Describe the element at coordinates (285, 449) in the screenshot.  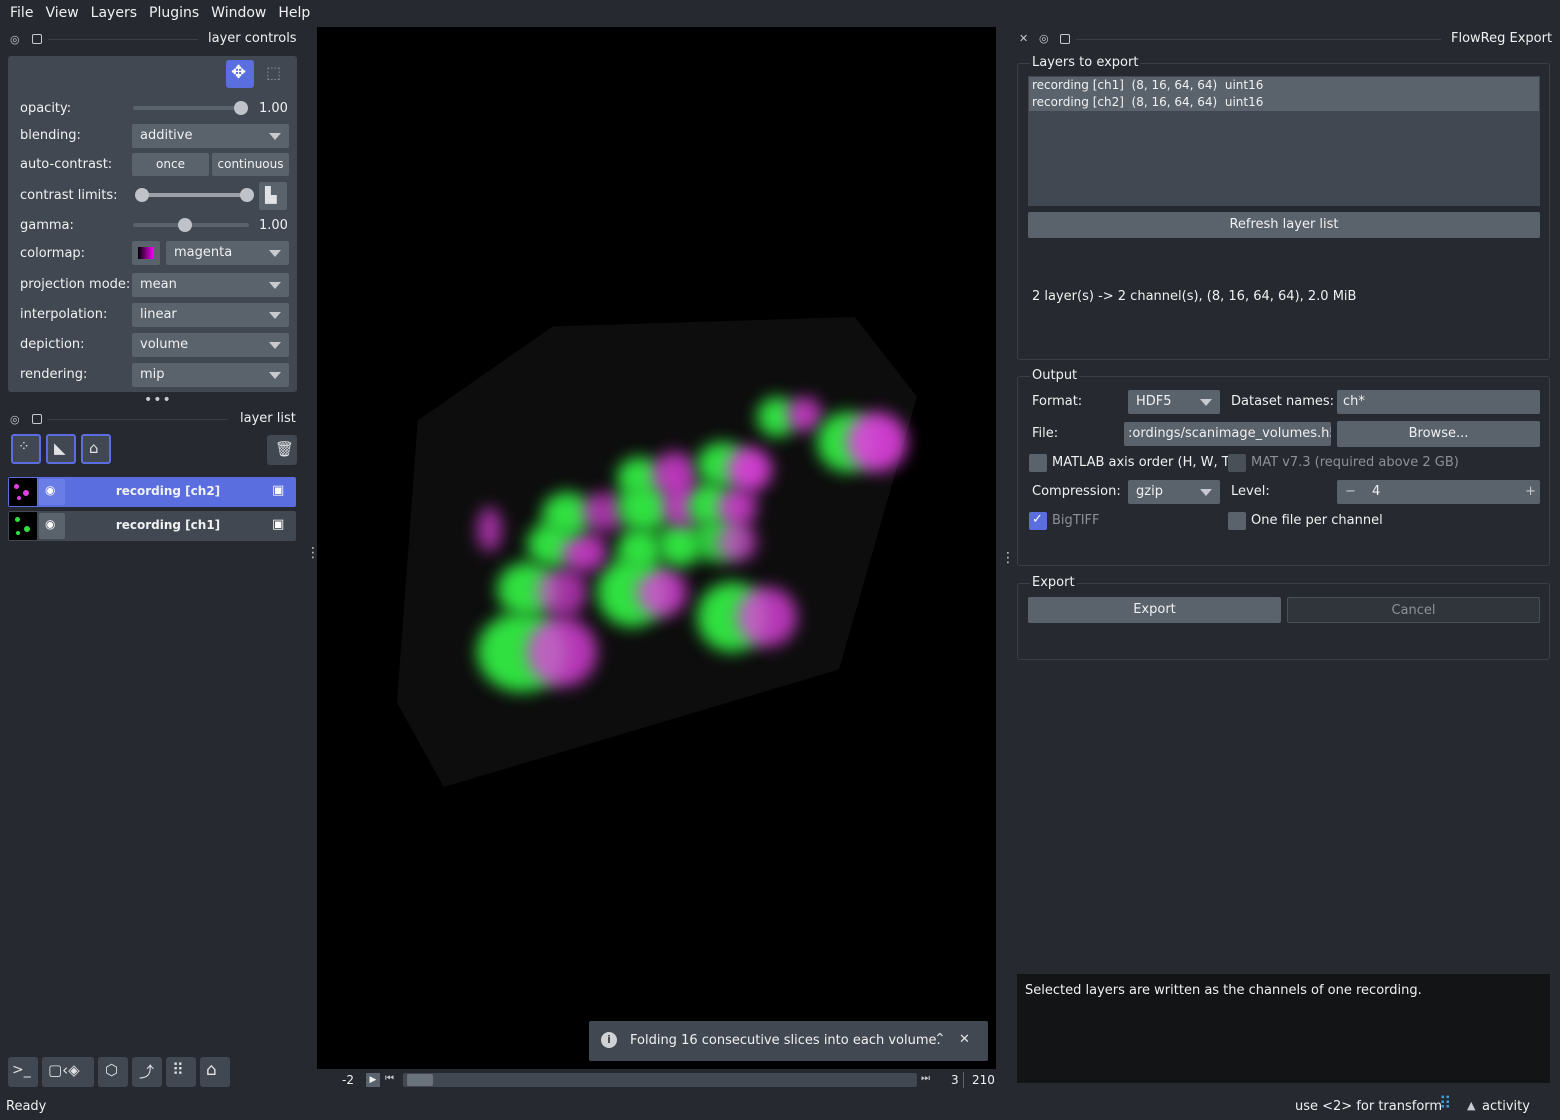
I see `trash-icon: 🗑` at that location.